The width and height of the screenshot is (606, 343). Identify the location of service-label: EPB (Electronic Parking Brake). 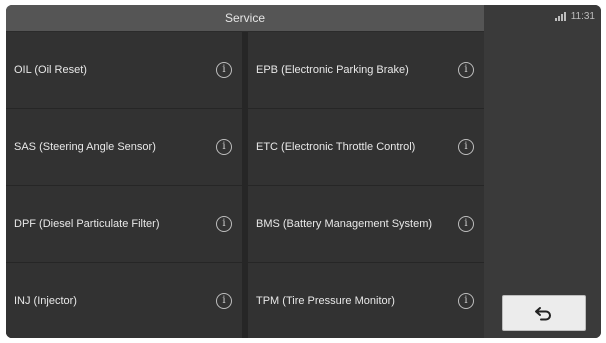
(332, 70).